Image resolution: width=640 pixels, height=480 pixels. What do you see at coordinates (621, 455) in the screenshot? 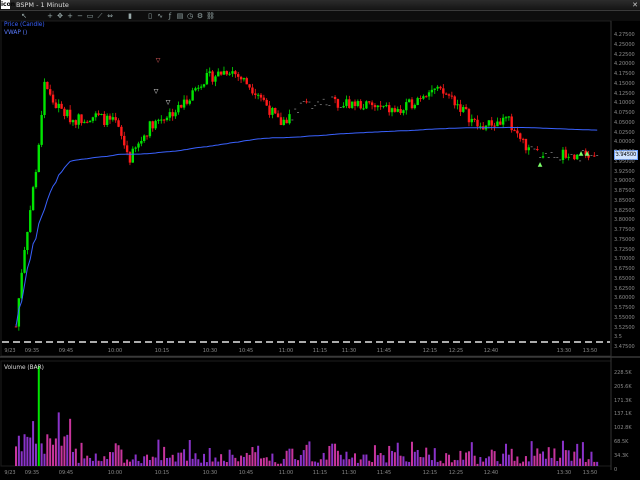
I see `volume-axis-tick: 34.3K` at bounding box center [621, 455].